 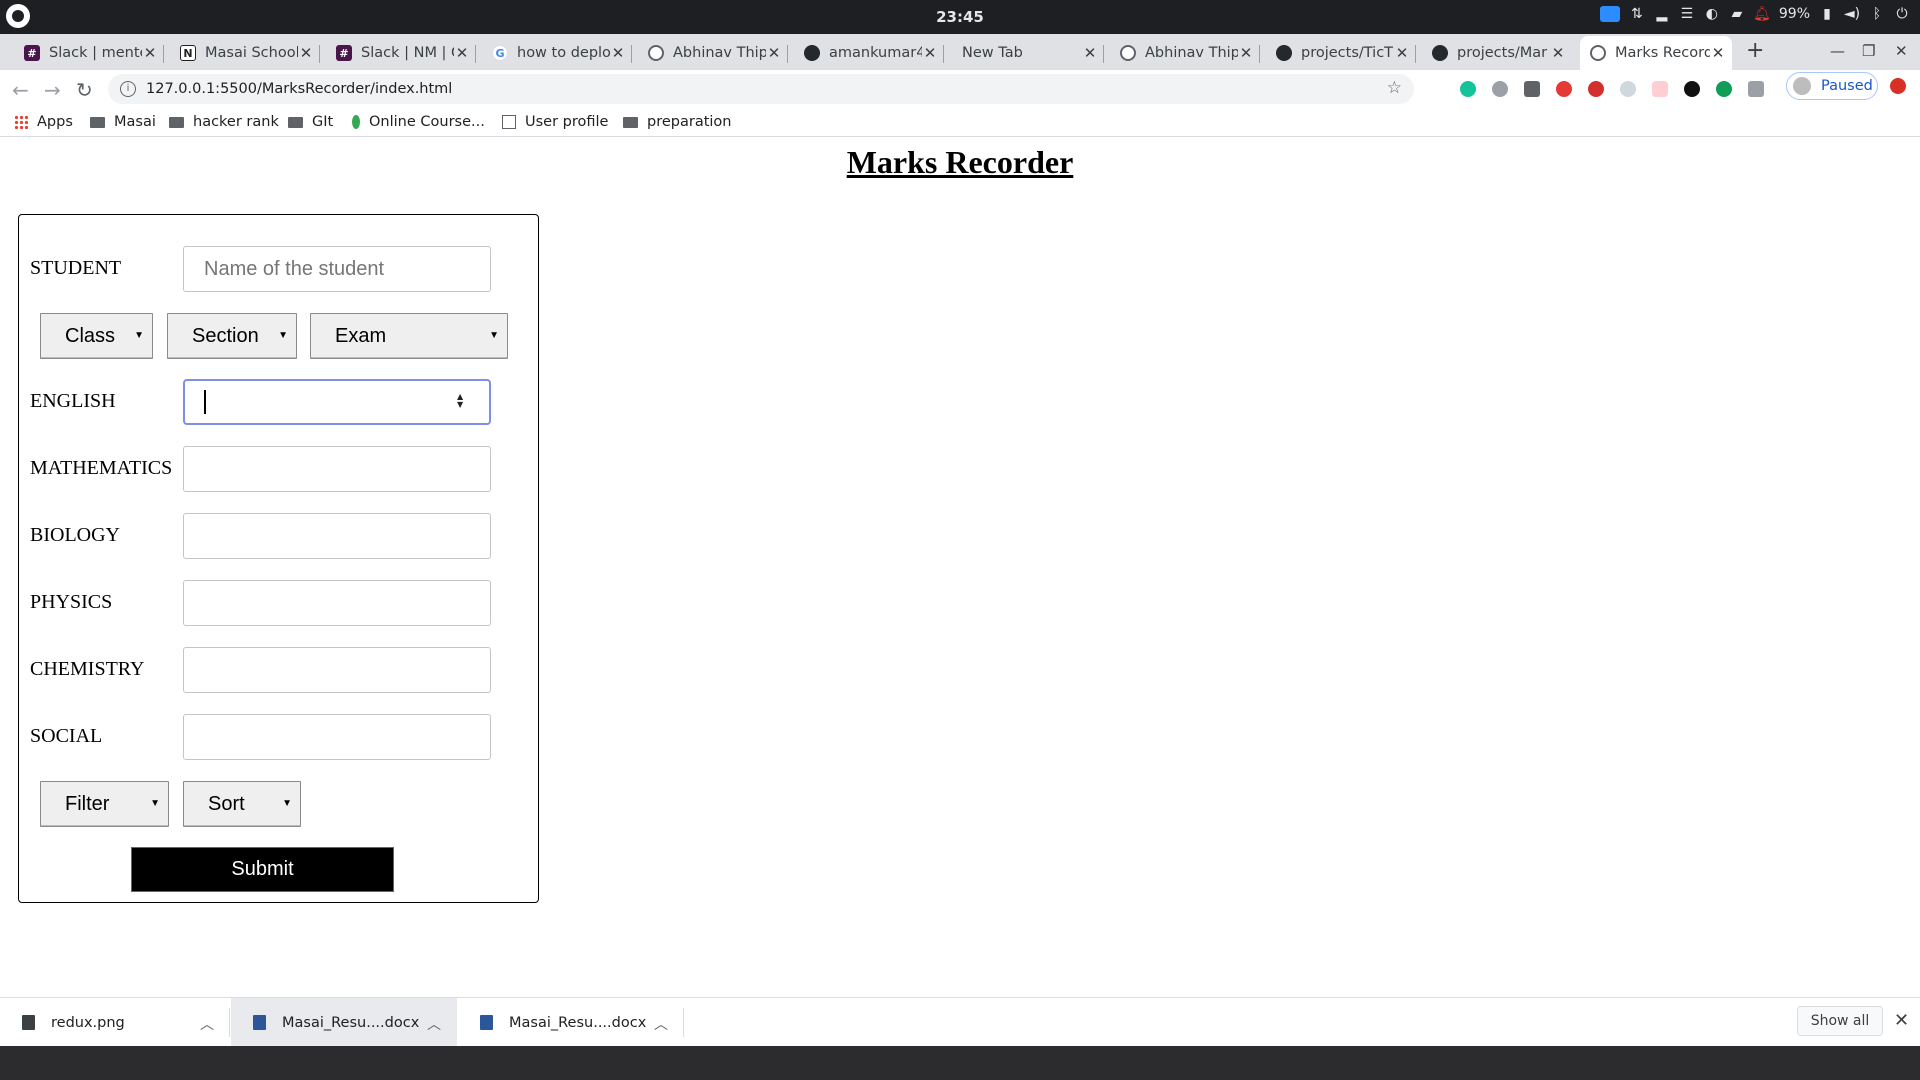 What do you see at coordinates (460, 401) in the screenshot?
I see `number-spinner-icon: ▲ ▼` at bounding box center [460, 401].